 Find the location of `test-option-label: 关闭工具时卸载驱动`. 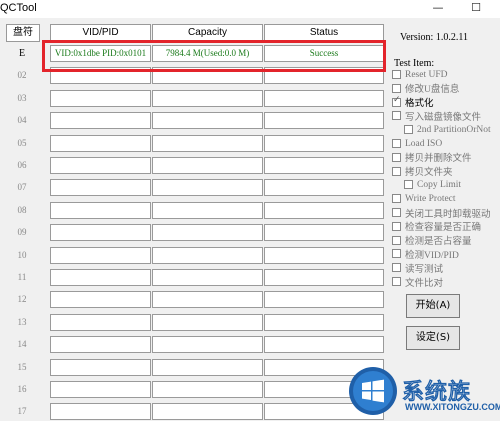

test-option-label: 关闭工具时卸载驱动 is located at coordinates (448, 214).